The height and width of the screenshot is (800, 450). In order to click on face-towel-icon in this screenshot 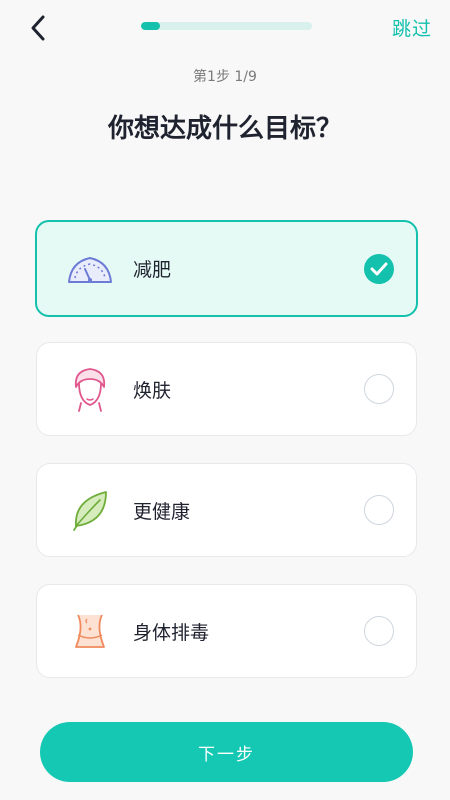, I will do `click(90, 389)`.